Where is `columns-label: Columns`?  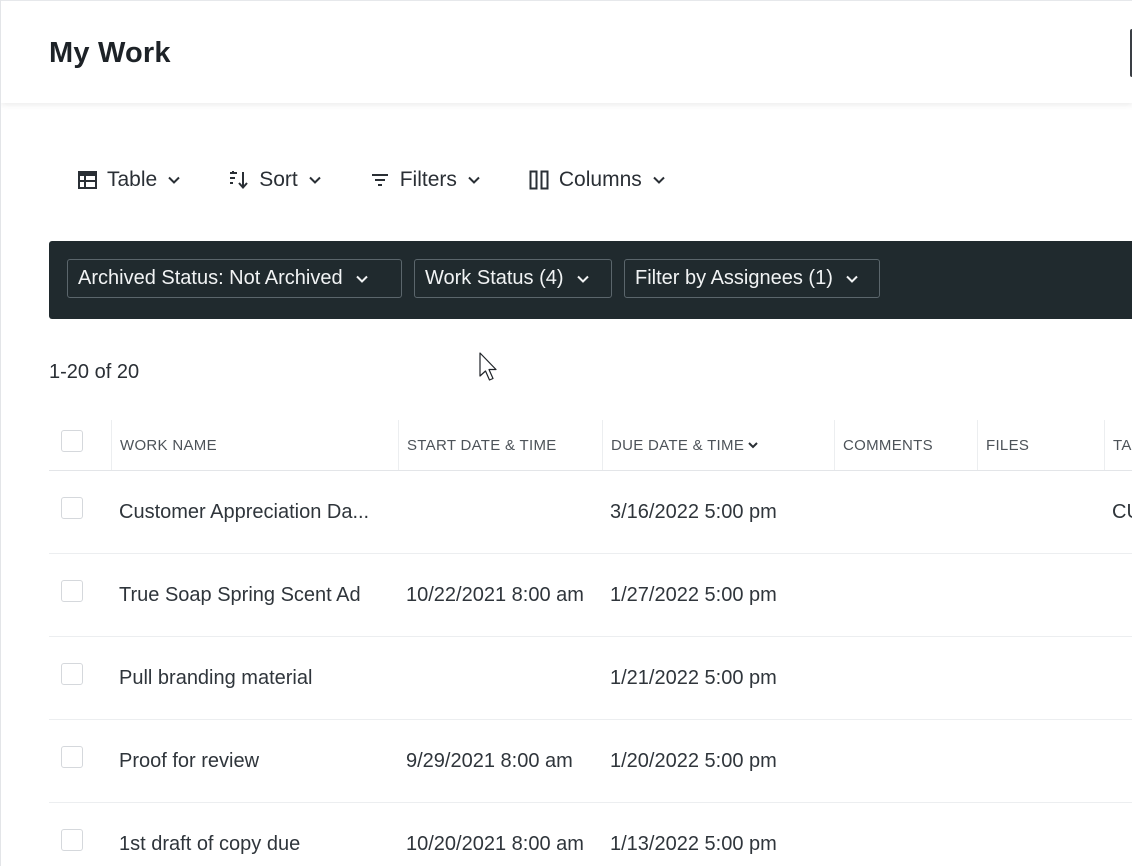
columns-label: Columns is located at coordinates (600, 179).